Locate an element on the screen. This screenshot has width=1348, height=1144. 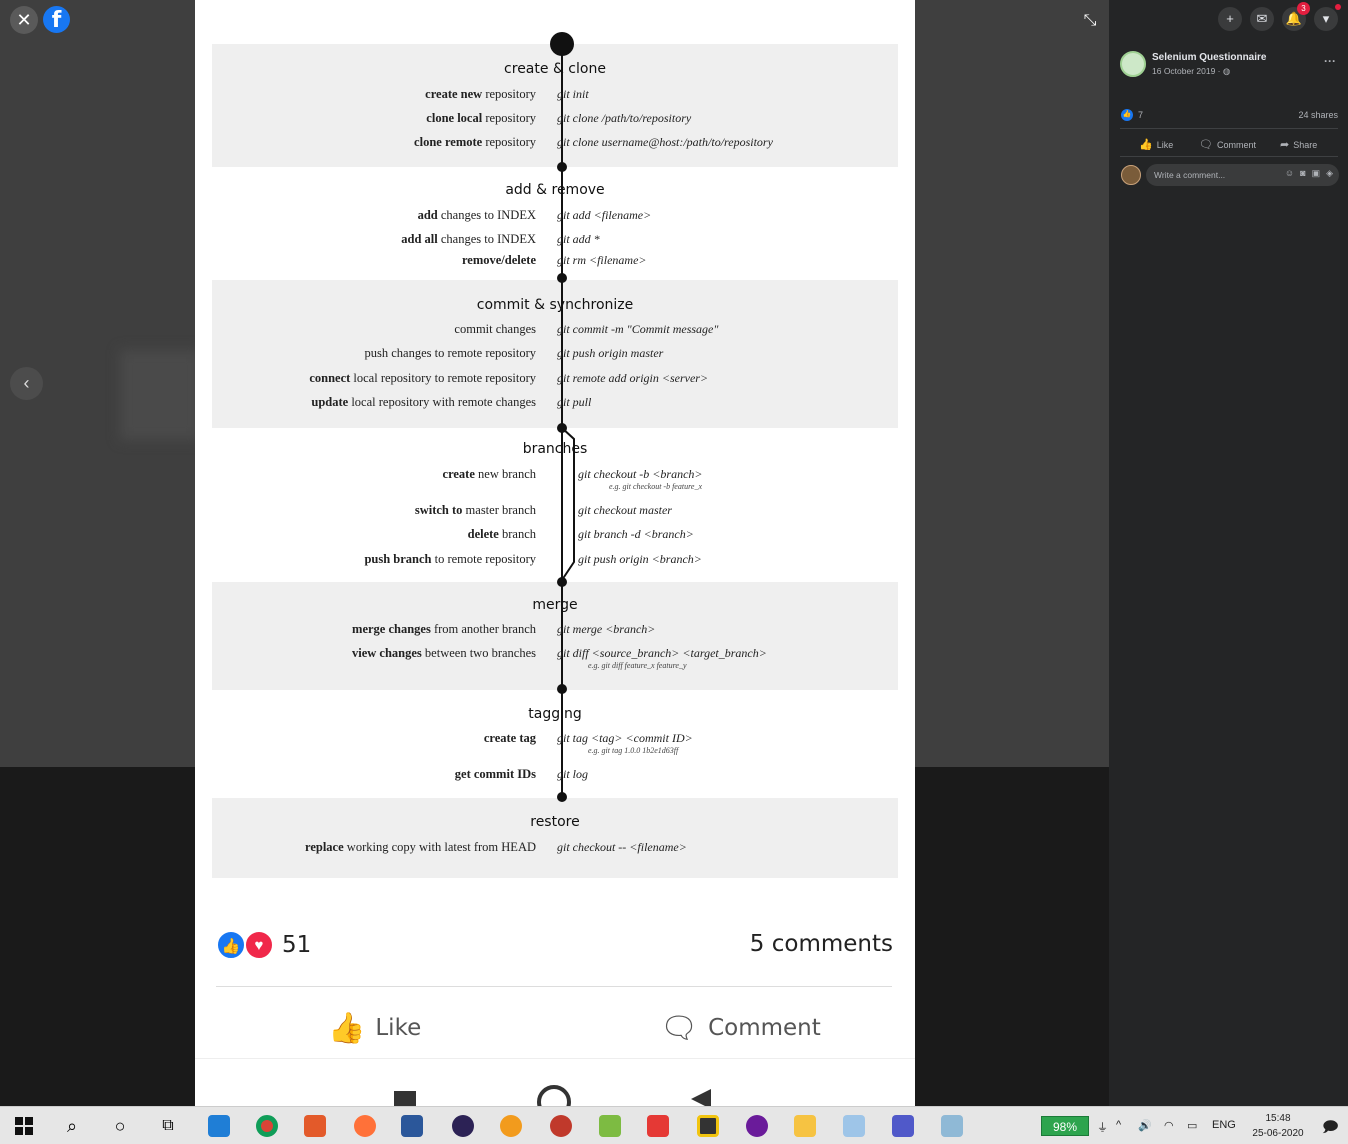
clock: 15:48 25-06-2020 is located at coordinates (1278, 1126).